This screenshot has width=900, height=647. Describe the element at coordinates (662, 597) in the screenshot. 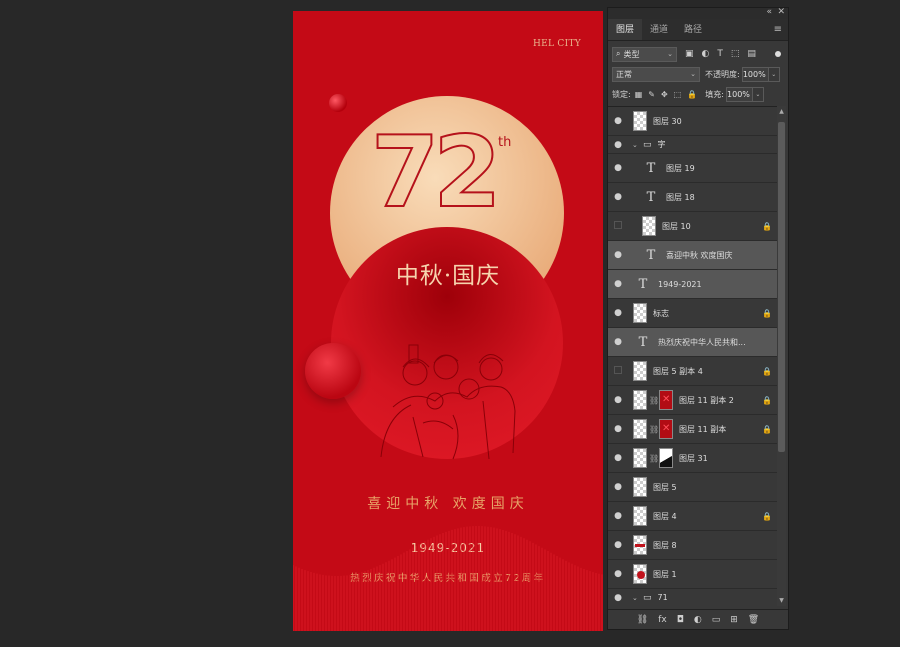

I see `layer-name: 71` at that location.